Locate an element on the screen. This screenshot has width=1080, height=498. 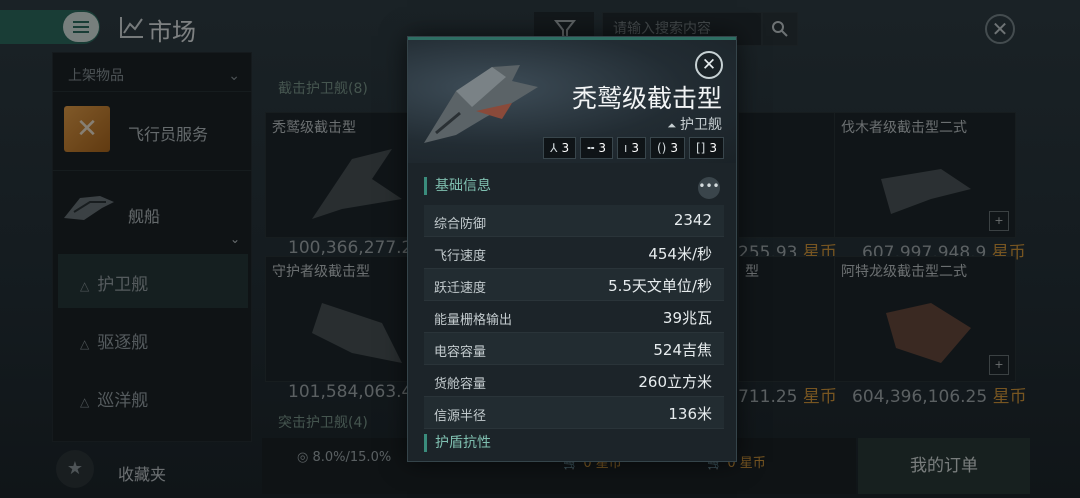
card-price: 711.25 星币 is located at coordinates (787, 394).